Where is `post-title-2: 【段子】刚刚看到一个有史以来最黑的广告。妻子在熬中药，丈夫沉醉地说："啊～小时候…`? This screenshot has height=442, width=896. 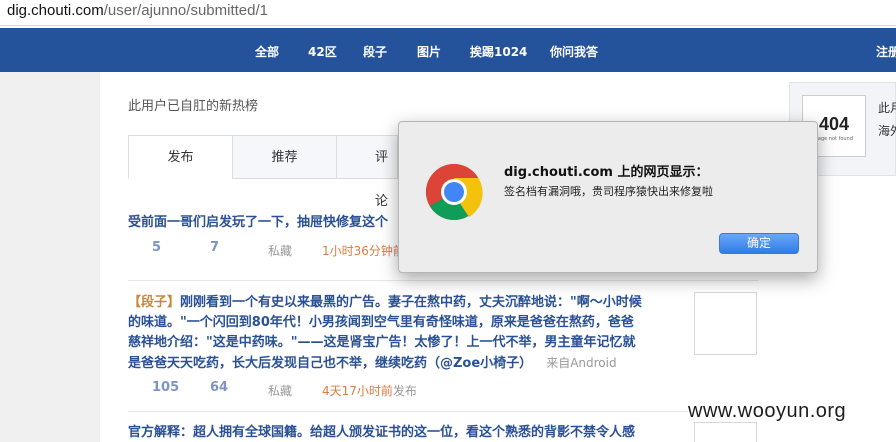
post-title-2: 【段子】刚刚看到一个有史以来最黑的广告。妻子在熬中药，丈夫沉醉地说："啊～小时候… is located at coordinates (408, 333).